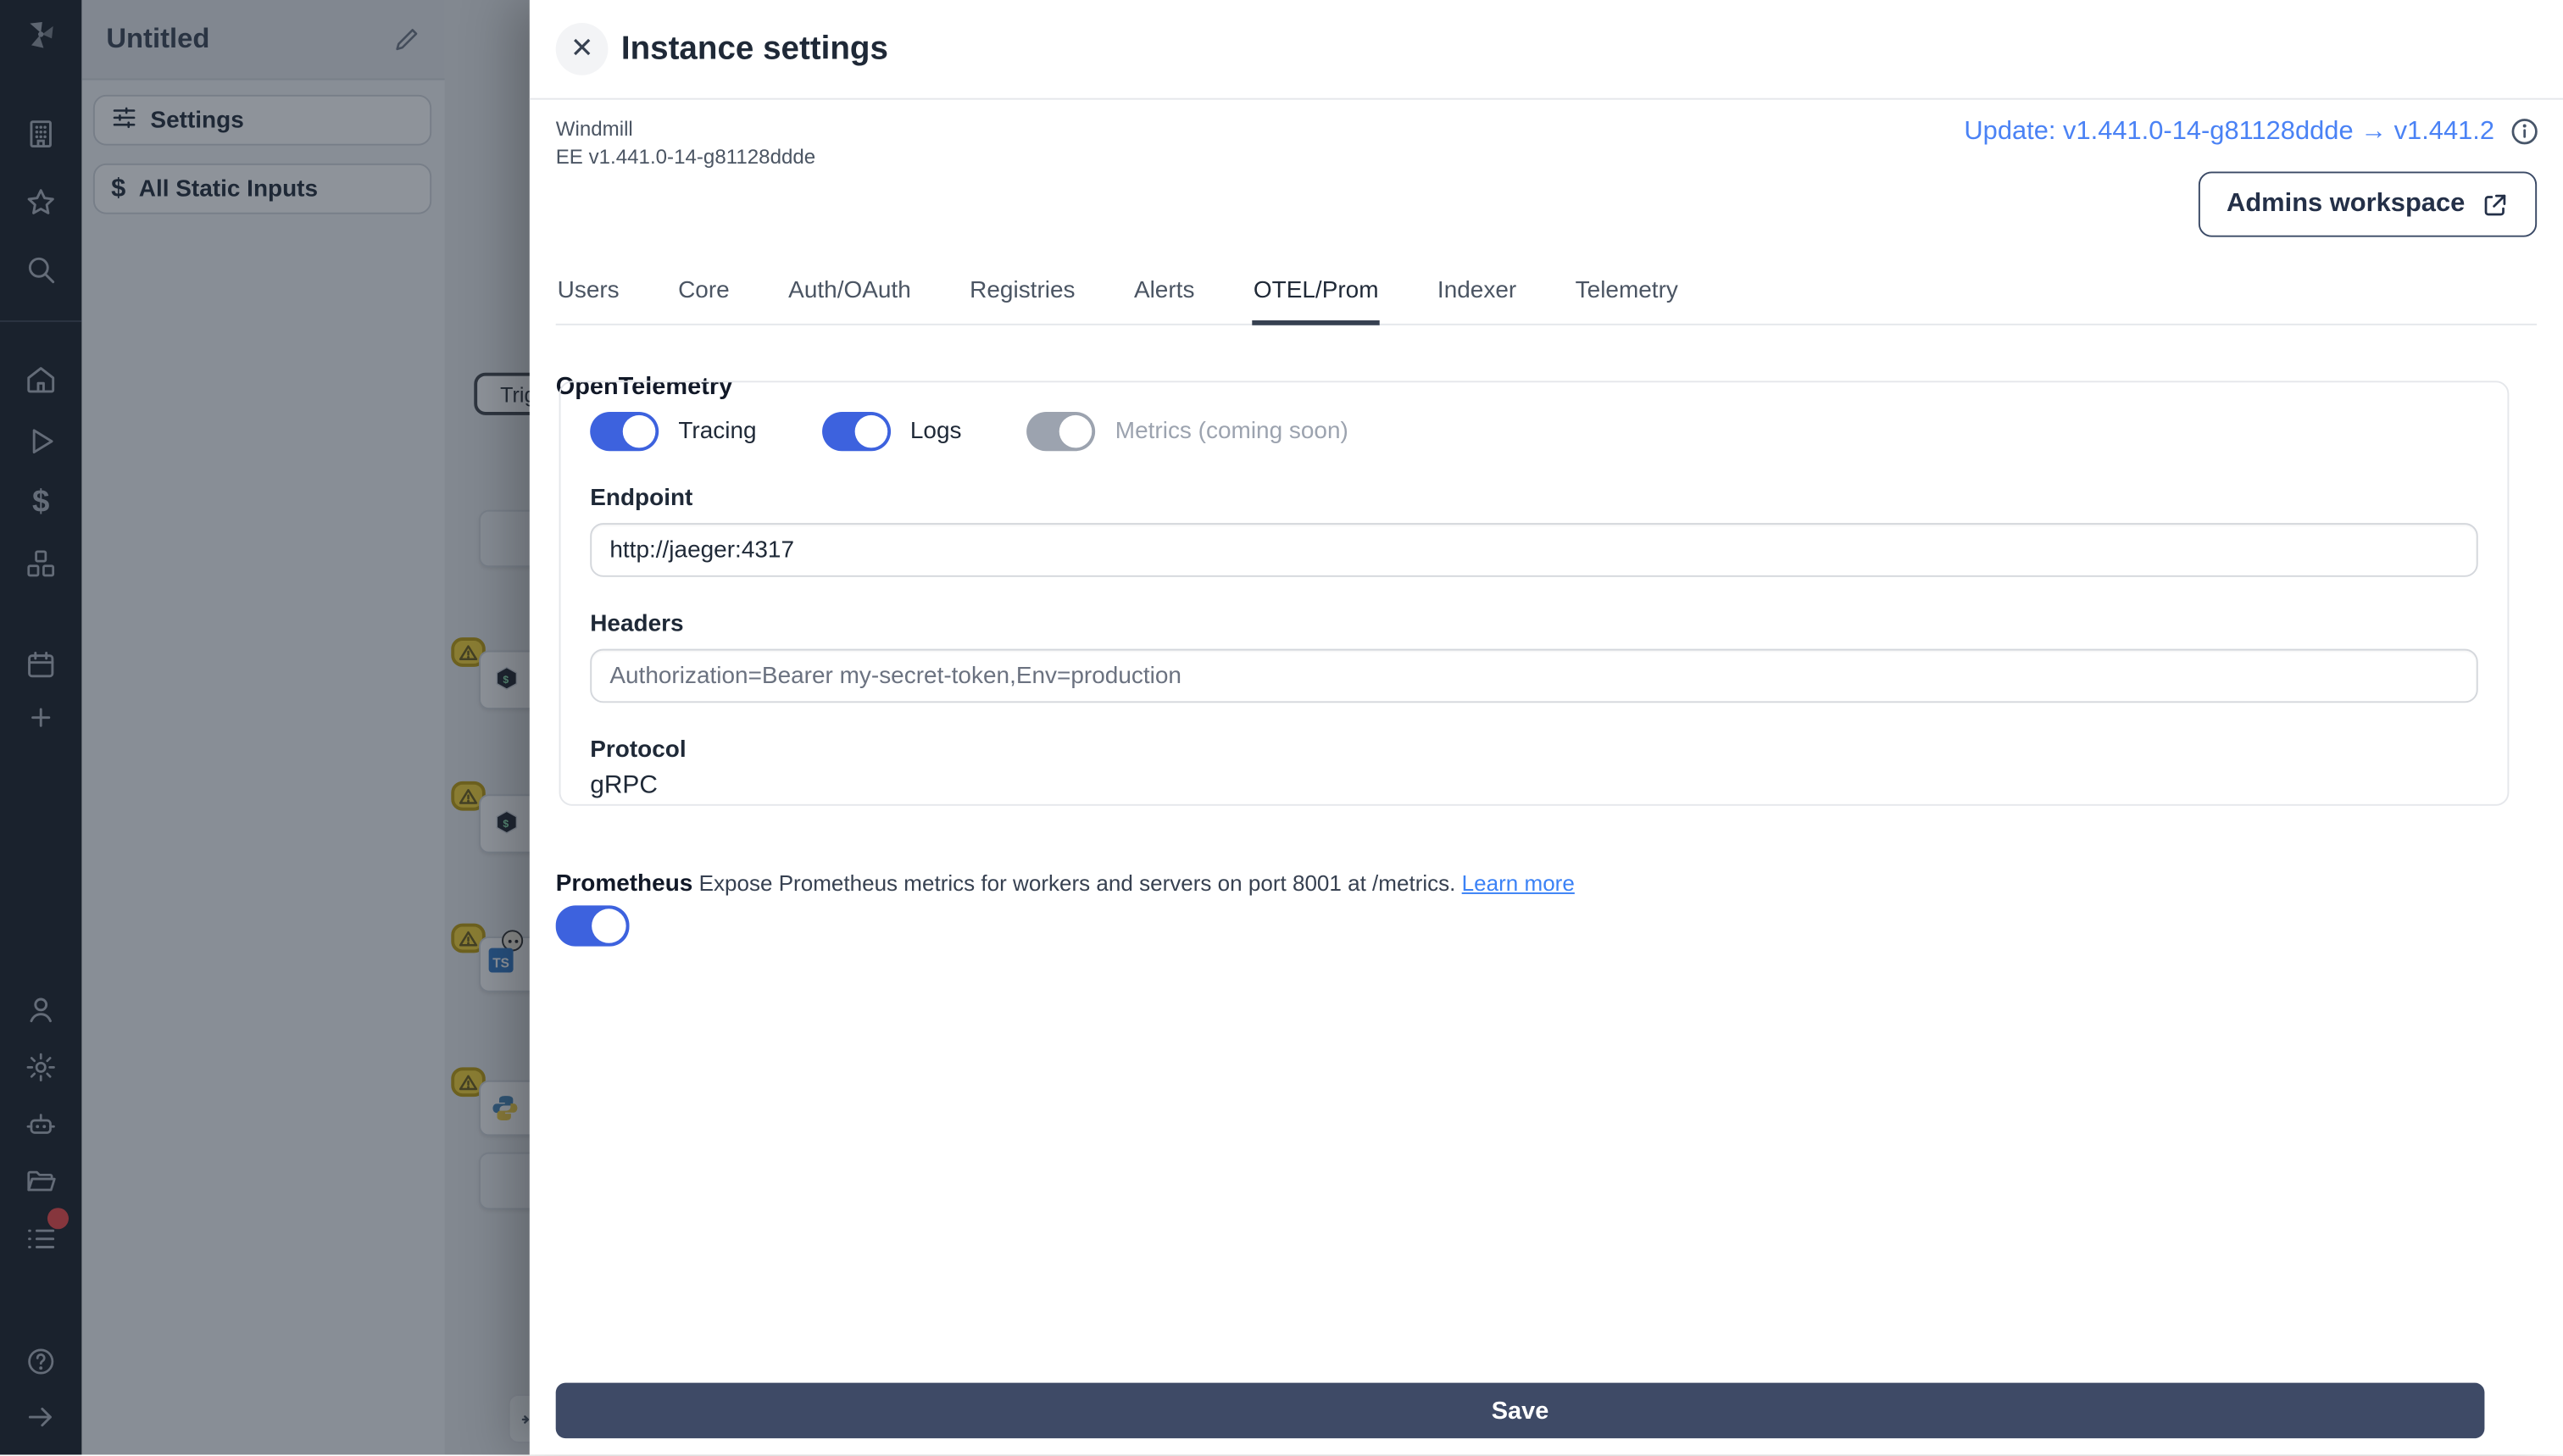 Image resolution: width=2563 pixels, height=1456 pixels. What do you see at coordinates (1520, 1410) in the screenshot?
I see `save-button: Save` at bounding box center [1520, 1410].